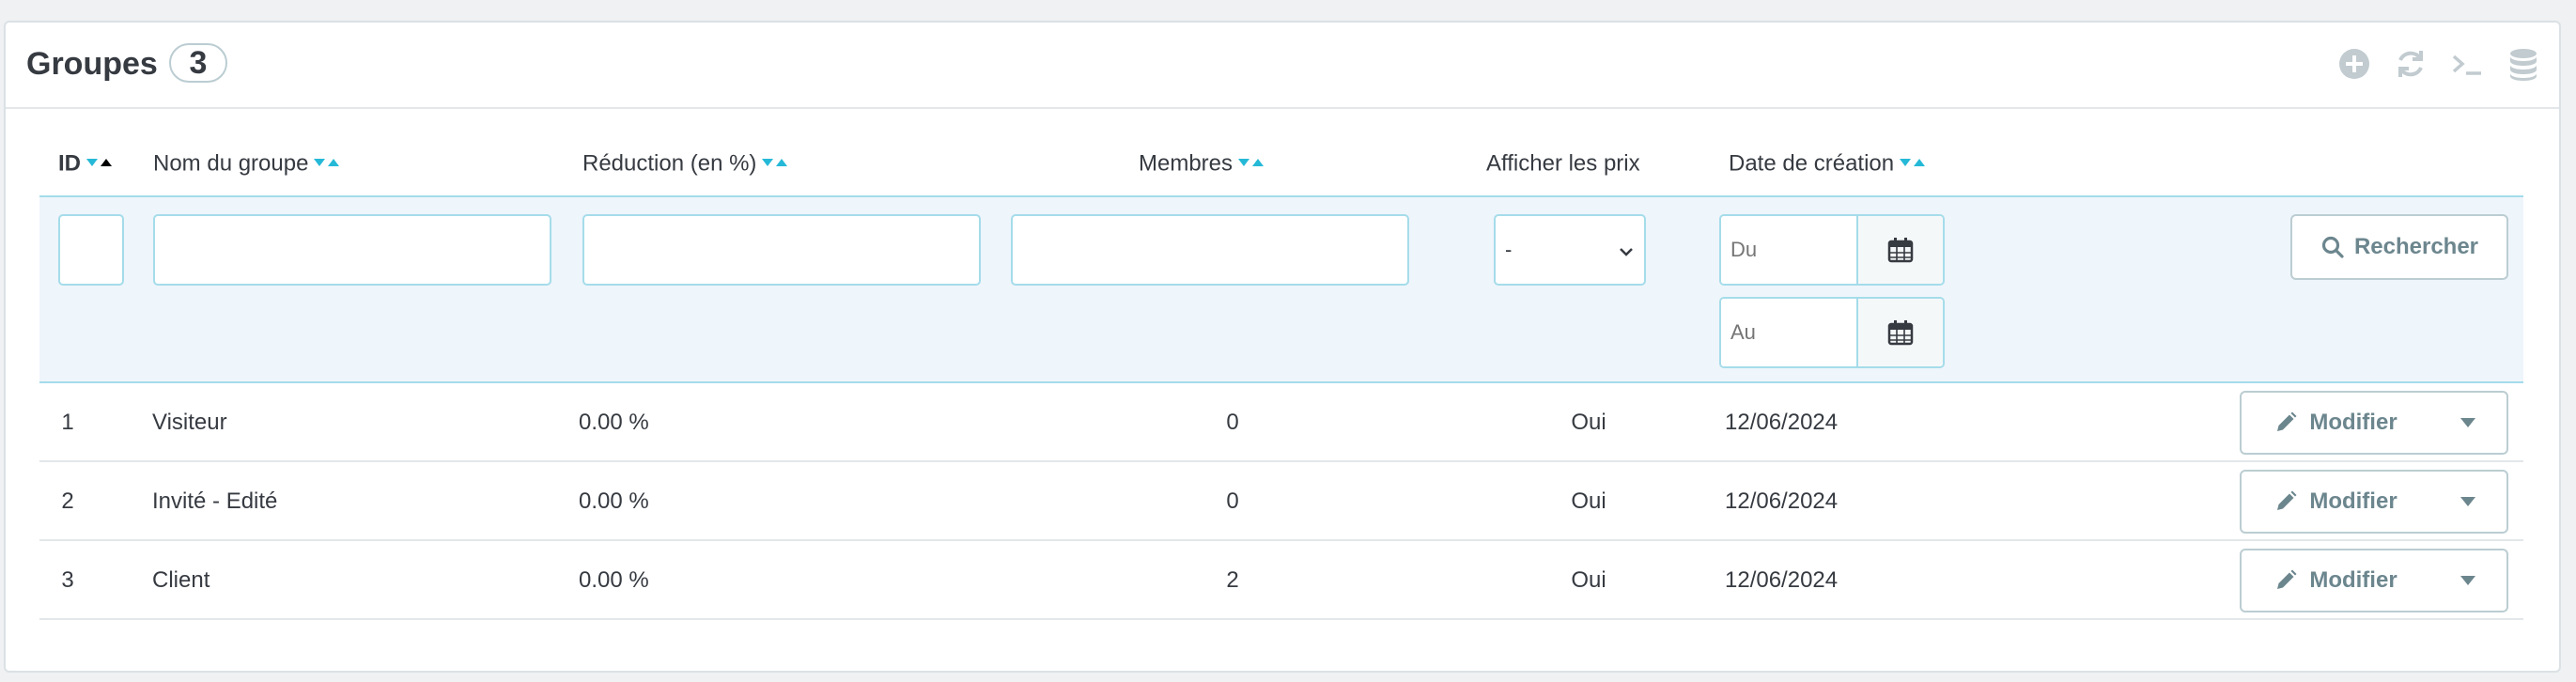 The height and width of the screenshot is (682, 2576). I want to click on panel-heading: Groupes 3, so click(1282, 66).